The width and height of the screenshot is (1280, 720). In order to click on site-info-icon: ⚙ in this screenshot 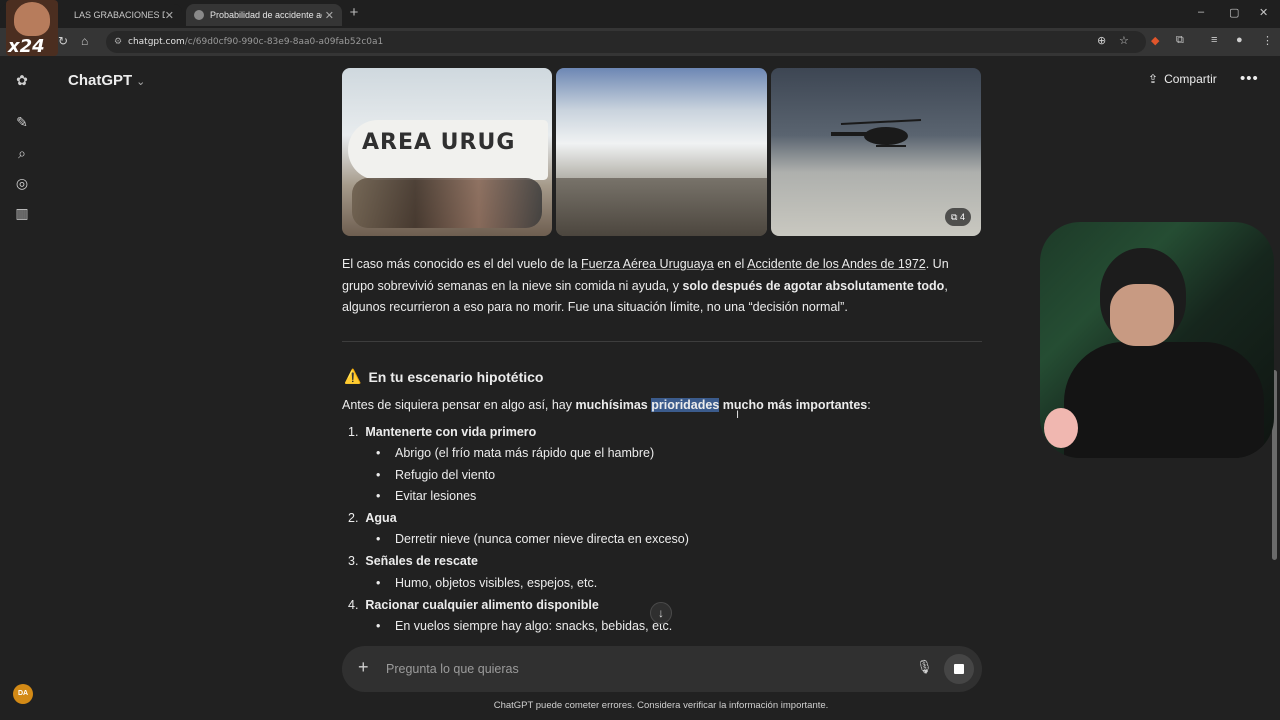, I will do `click(118, 42)`.